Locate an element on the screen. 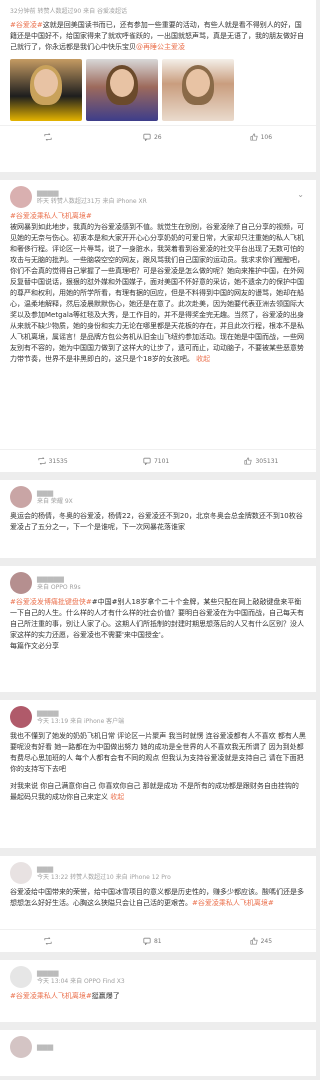 The image size is (320, 1080). post-actions: 81 245 is located at coordinates (158, 940).